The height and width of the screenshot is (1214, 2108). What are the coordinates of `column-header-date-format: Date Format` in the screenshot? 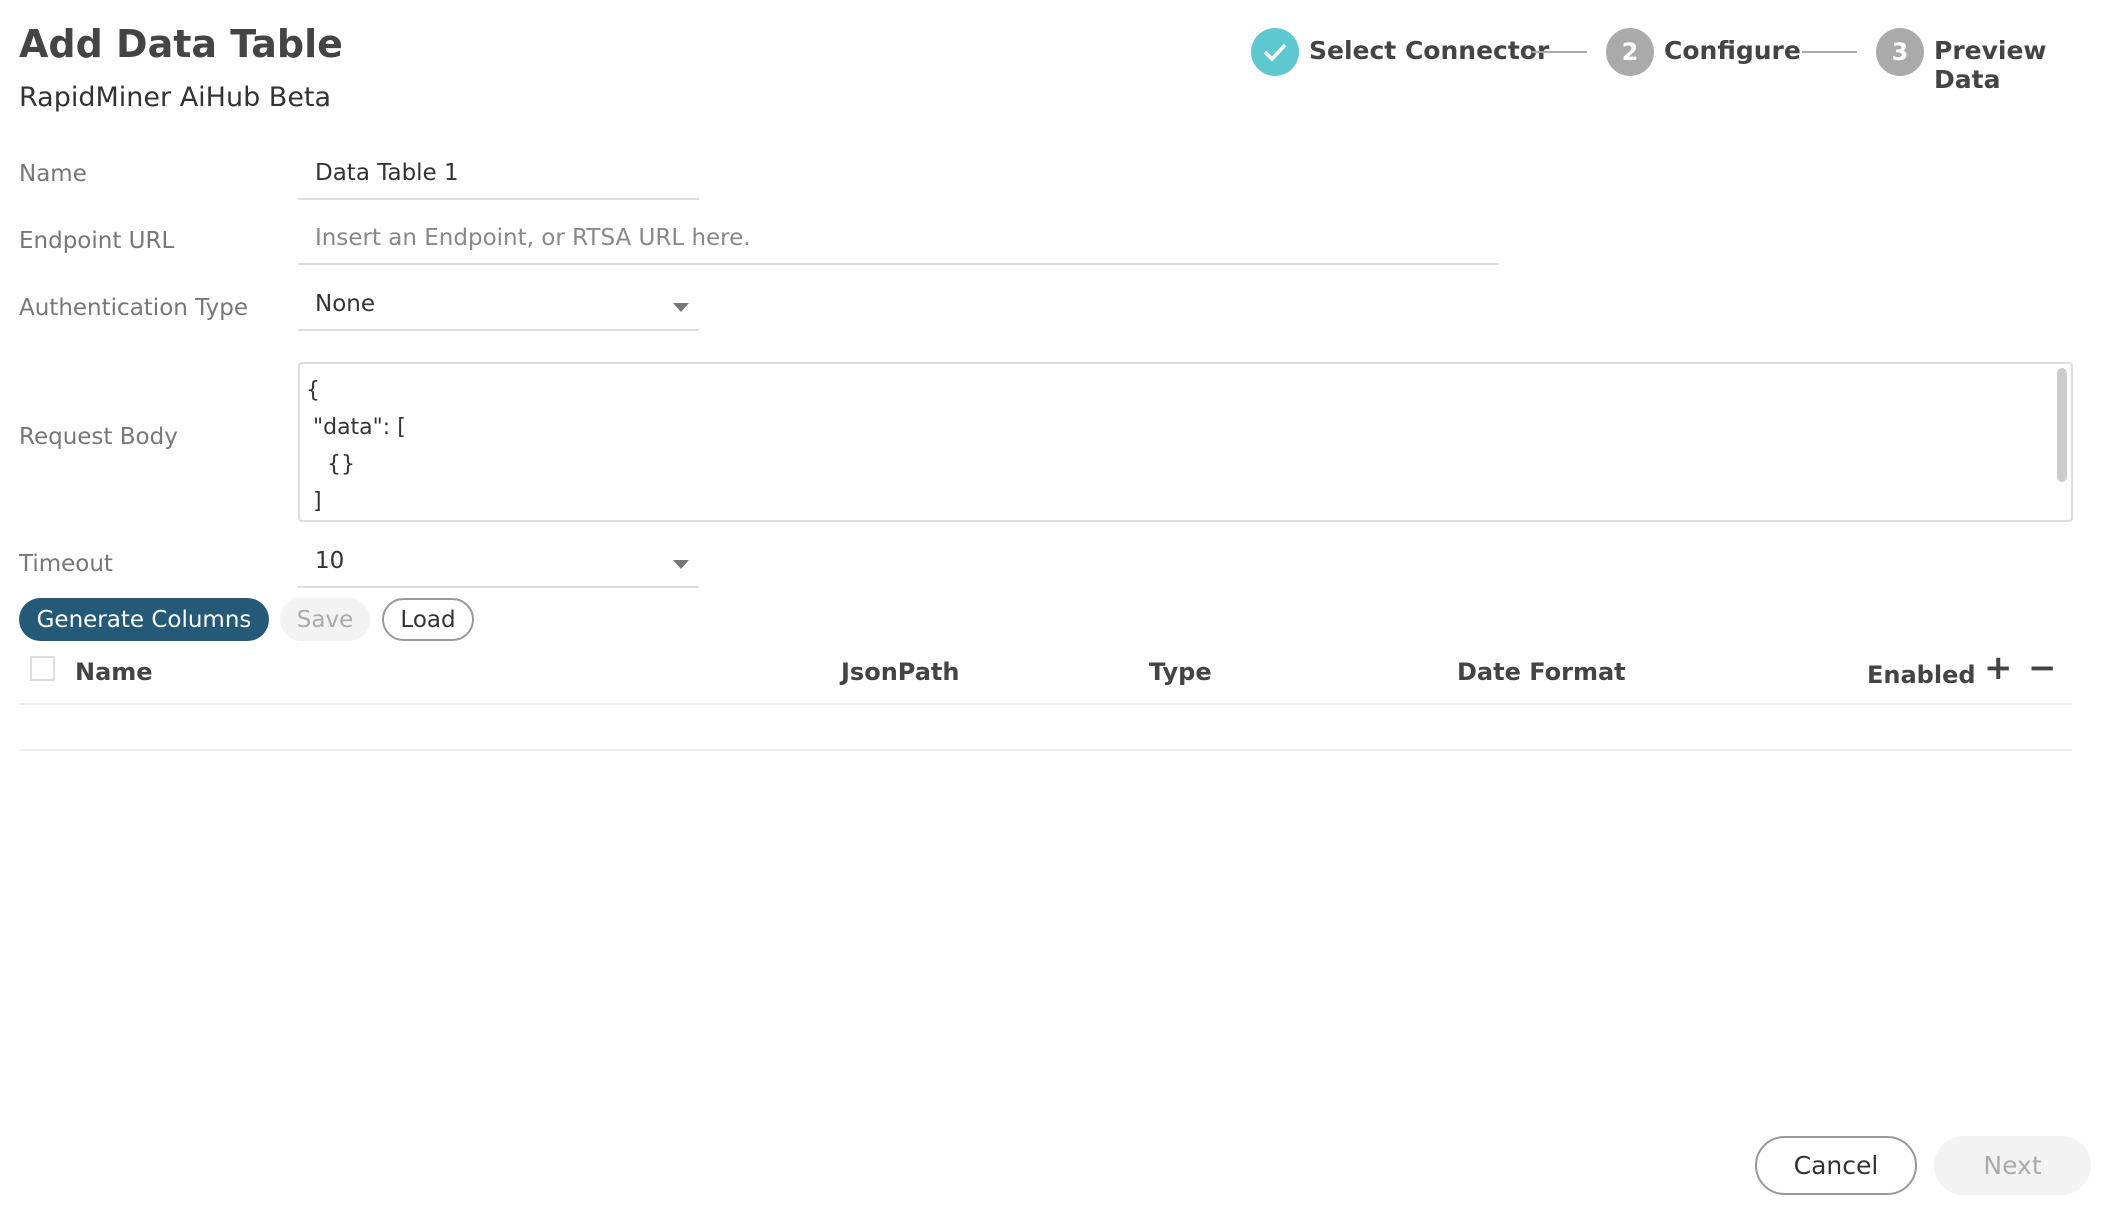 It's located at (1541, 672).